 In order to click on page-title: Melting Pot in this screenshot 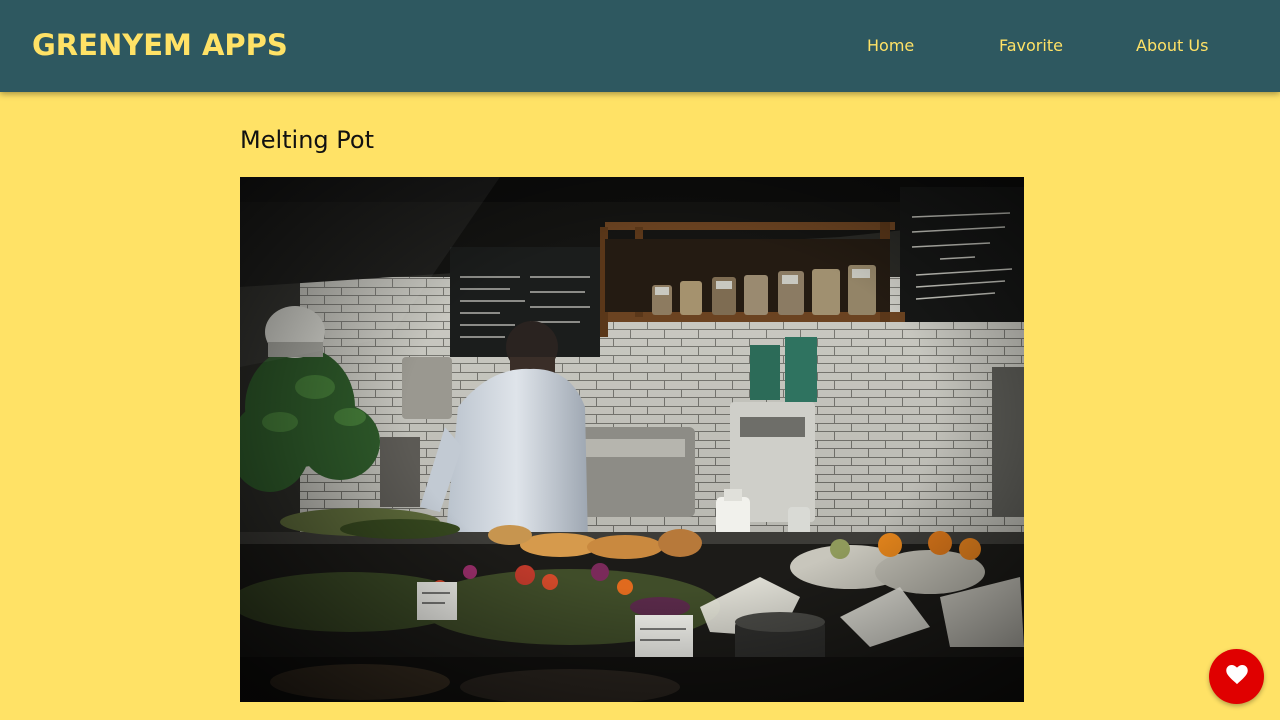, I will do `click(307, 140)`.